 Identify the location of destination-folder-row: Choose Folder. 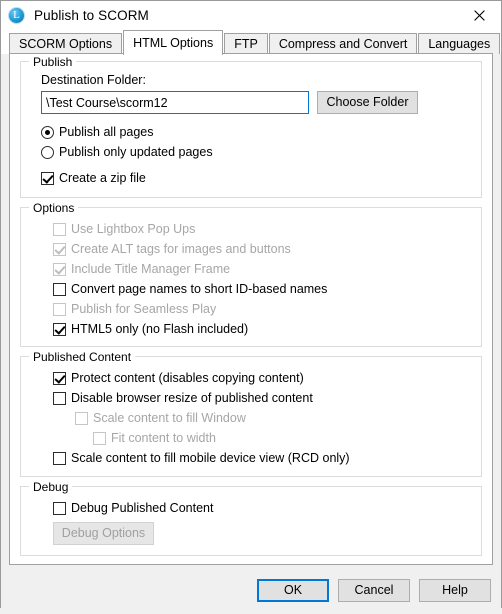
(256, 102).